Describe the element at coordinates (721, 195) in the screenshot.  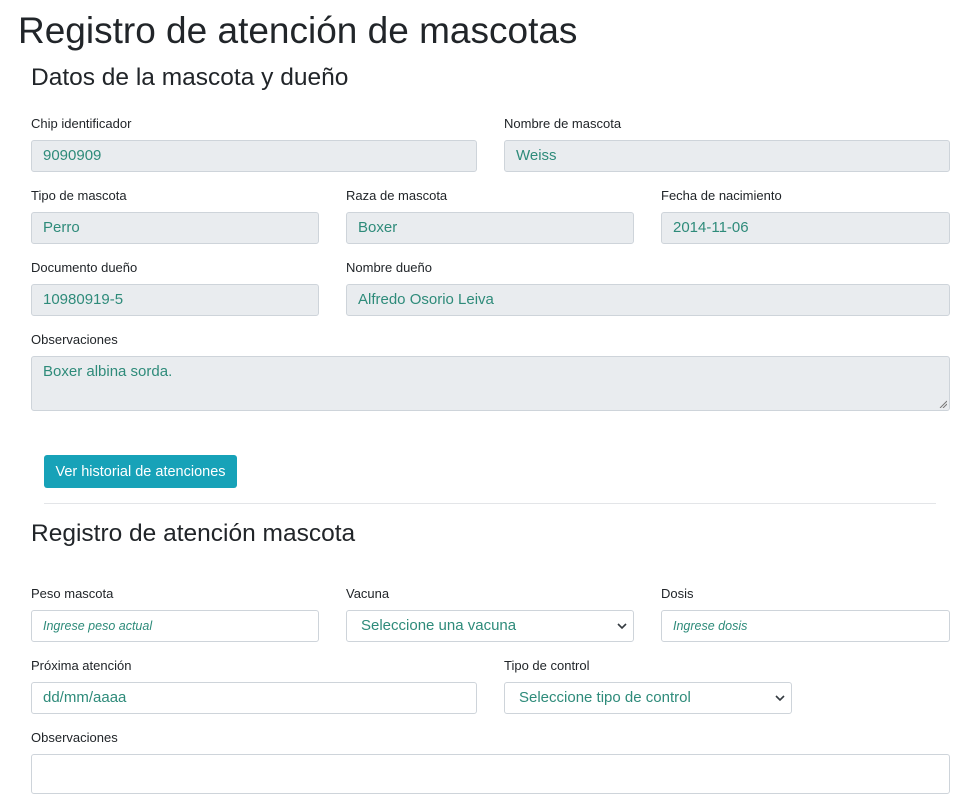
I see `birth-date-label: Fecha de nacimiento` at that location.